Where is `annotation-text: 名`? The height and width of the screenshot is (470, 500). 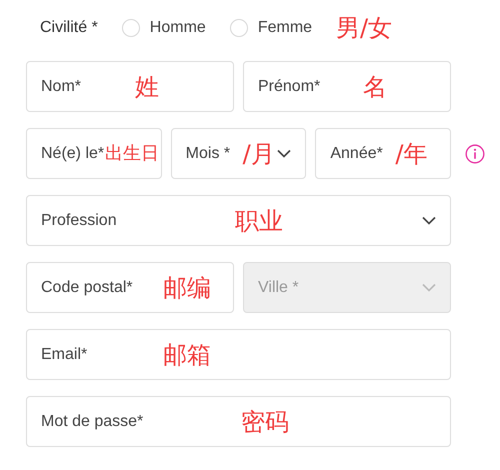 annotation-text: 名 is located at coordinates (375, 86).